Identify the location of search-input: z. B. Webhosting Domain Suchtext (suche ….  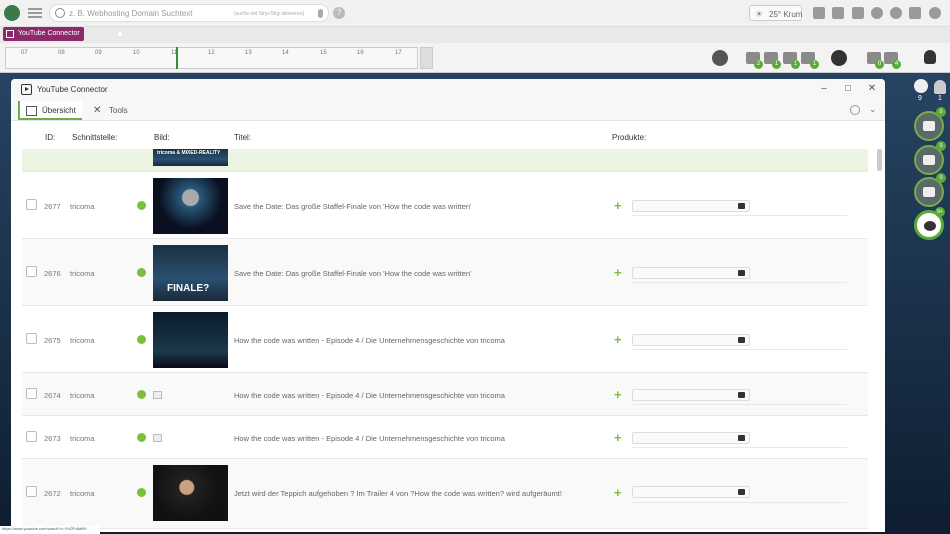
(189, 13).